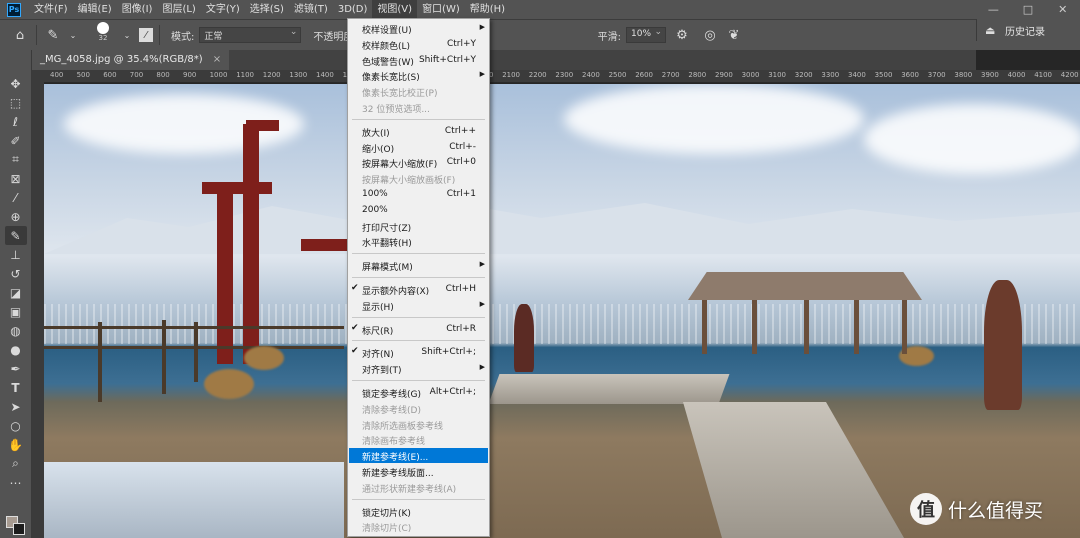  Describe the element at coordinates (990, 30) in the screenshot. I see `history-icon: ⏏` at that location.